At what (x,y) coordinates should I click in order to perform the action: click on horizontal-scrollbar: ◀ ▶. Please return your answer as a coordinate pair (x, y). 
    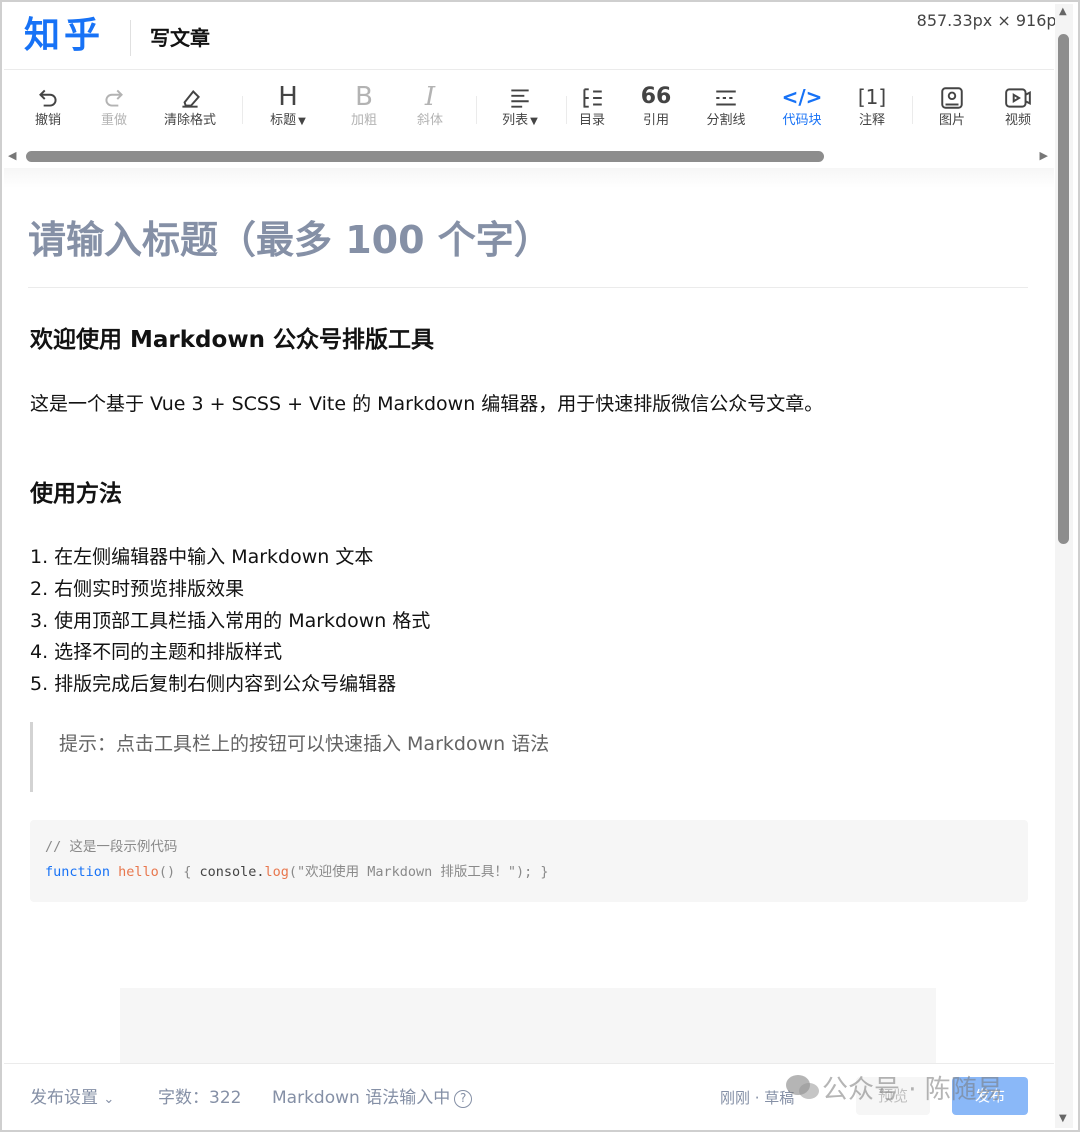
    Looking at the image, I should click on (529, 157).